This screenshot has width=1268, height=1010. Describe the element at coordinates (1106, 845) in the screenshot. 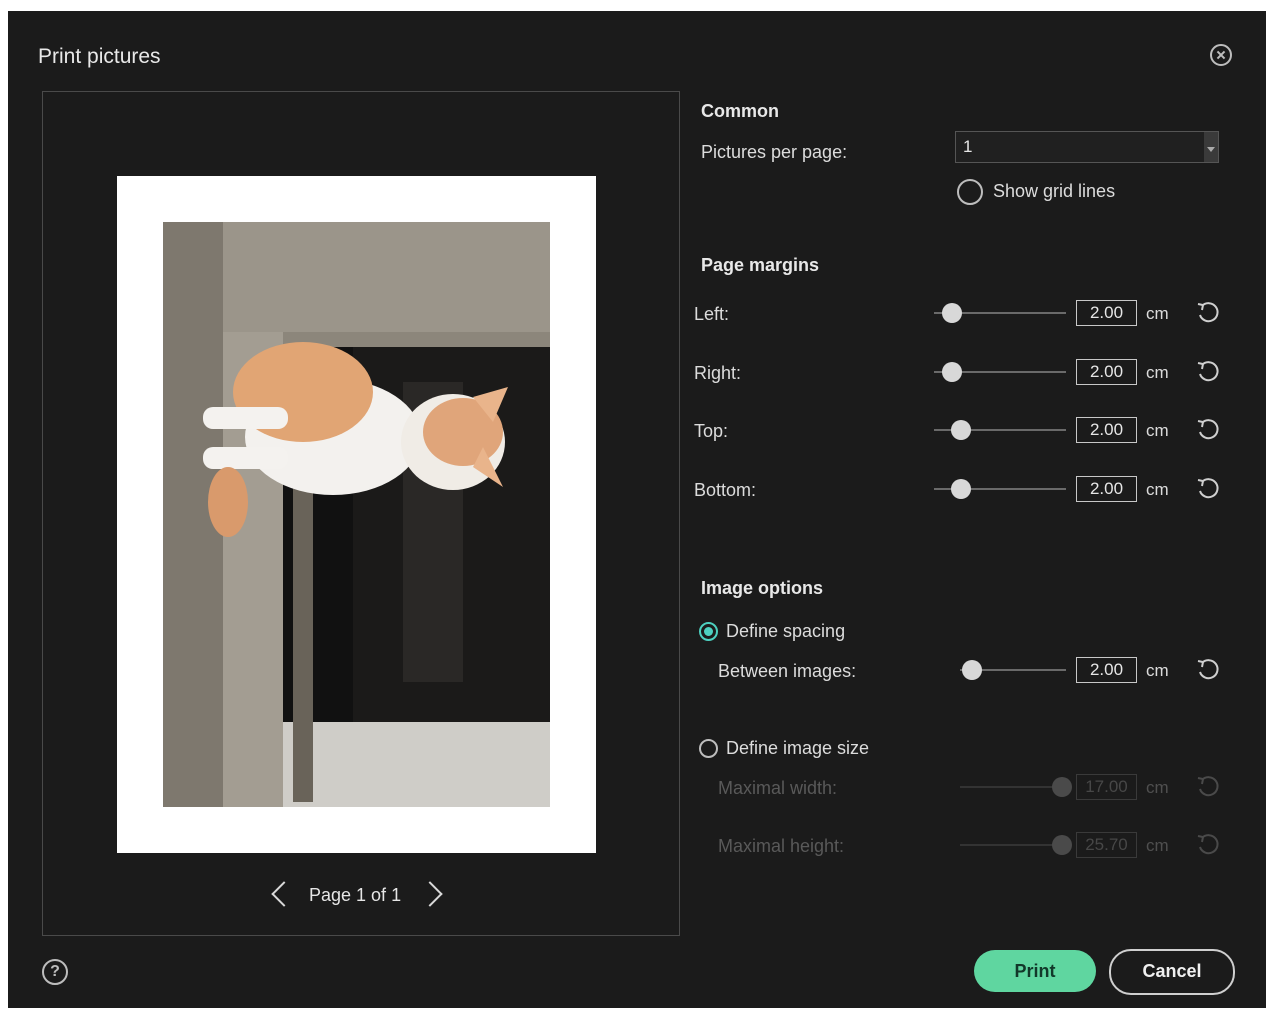

I see `max-height-input: 25.70` at that location.